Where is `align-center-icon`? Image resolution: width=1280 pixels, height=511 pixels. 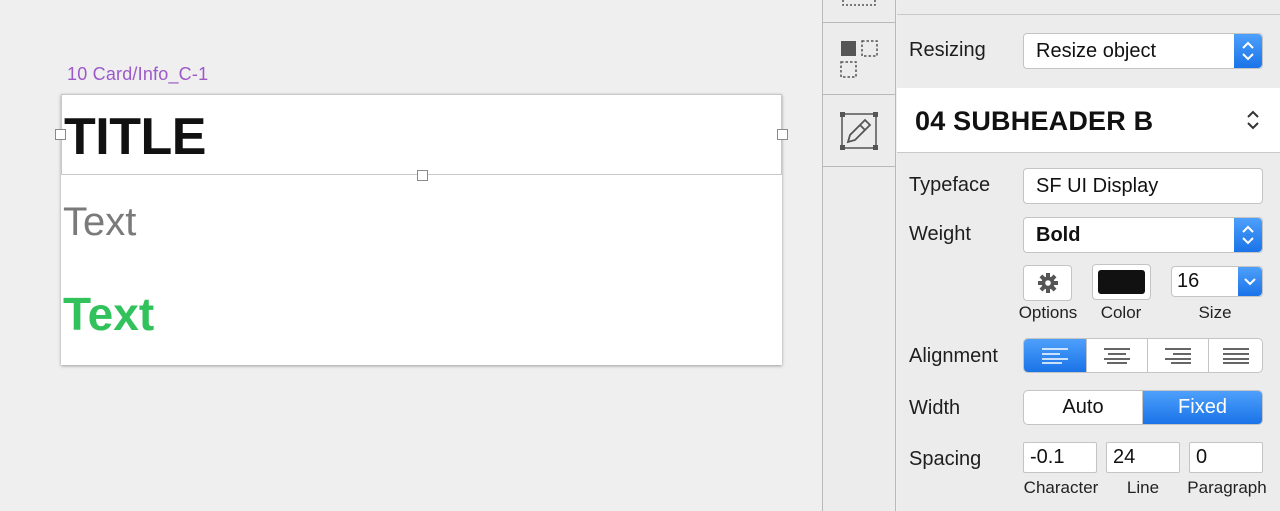 align-center-icon is located at coordinates (1117, 355).